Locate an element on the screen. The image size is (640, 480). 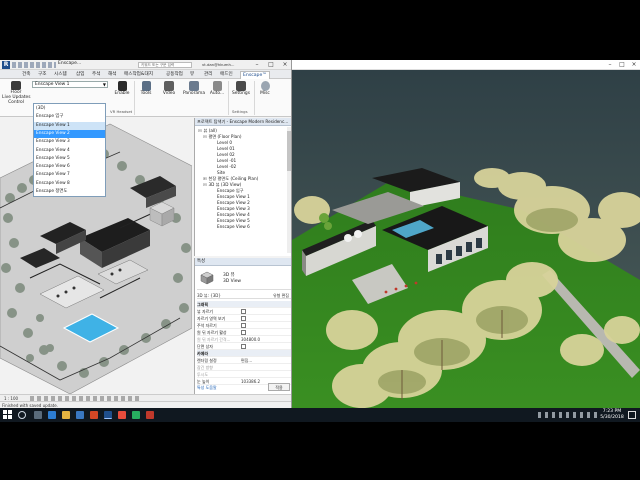
dropdown-item-enscape-view-7: Enscape View 7 is located at coordinates (69, 175).